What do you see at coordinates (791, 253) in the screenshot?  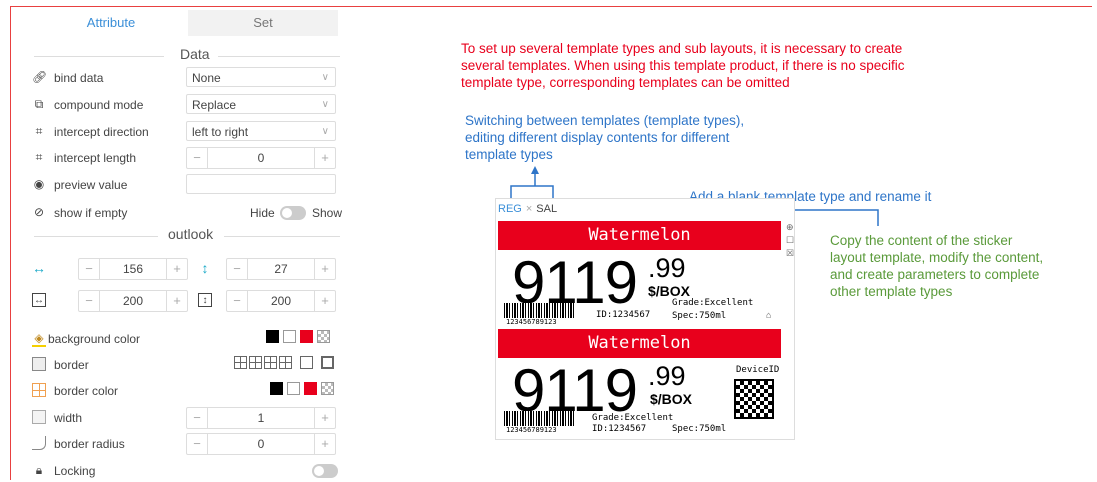 I see `delete-icon: ☒` at bounding box center [791, 253].